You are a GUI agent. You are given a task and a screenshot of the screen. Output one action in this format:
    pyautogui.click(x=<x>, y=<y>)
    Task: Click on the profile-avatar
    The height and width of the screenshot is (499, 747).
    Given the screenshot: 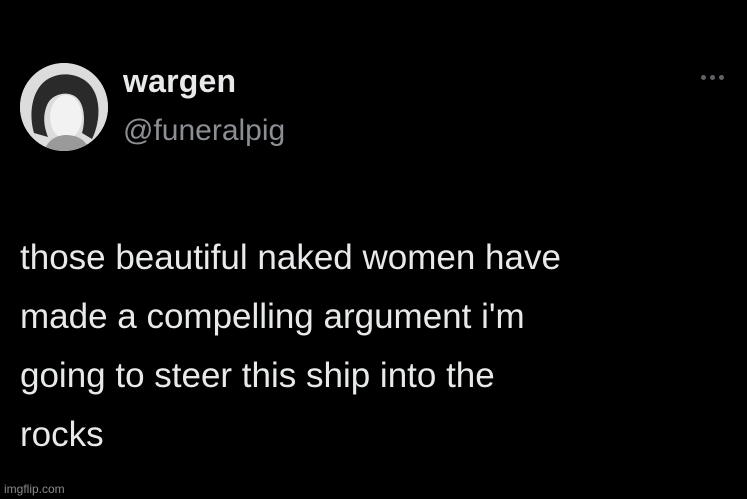 What is the action you would take?
    pyautogui.click(x=64, y=107)
    